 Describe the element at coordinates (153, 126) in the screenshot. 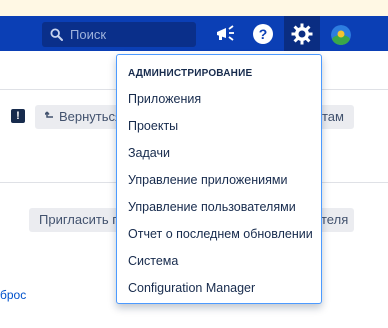

I see `menu-item-projects: Проекты` at that location.